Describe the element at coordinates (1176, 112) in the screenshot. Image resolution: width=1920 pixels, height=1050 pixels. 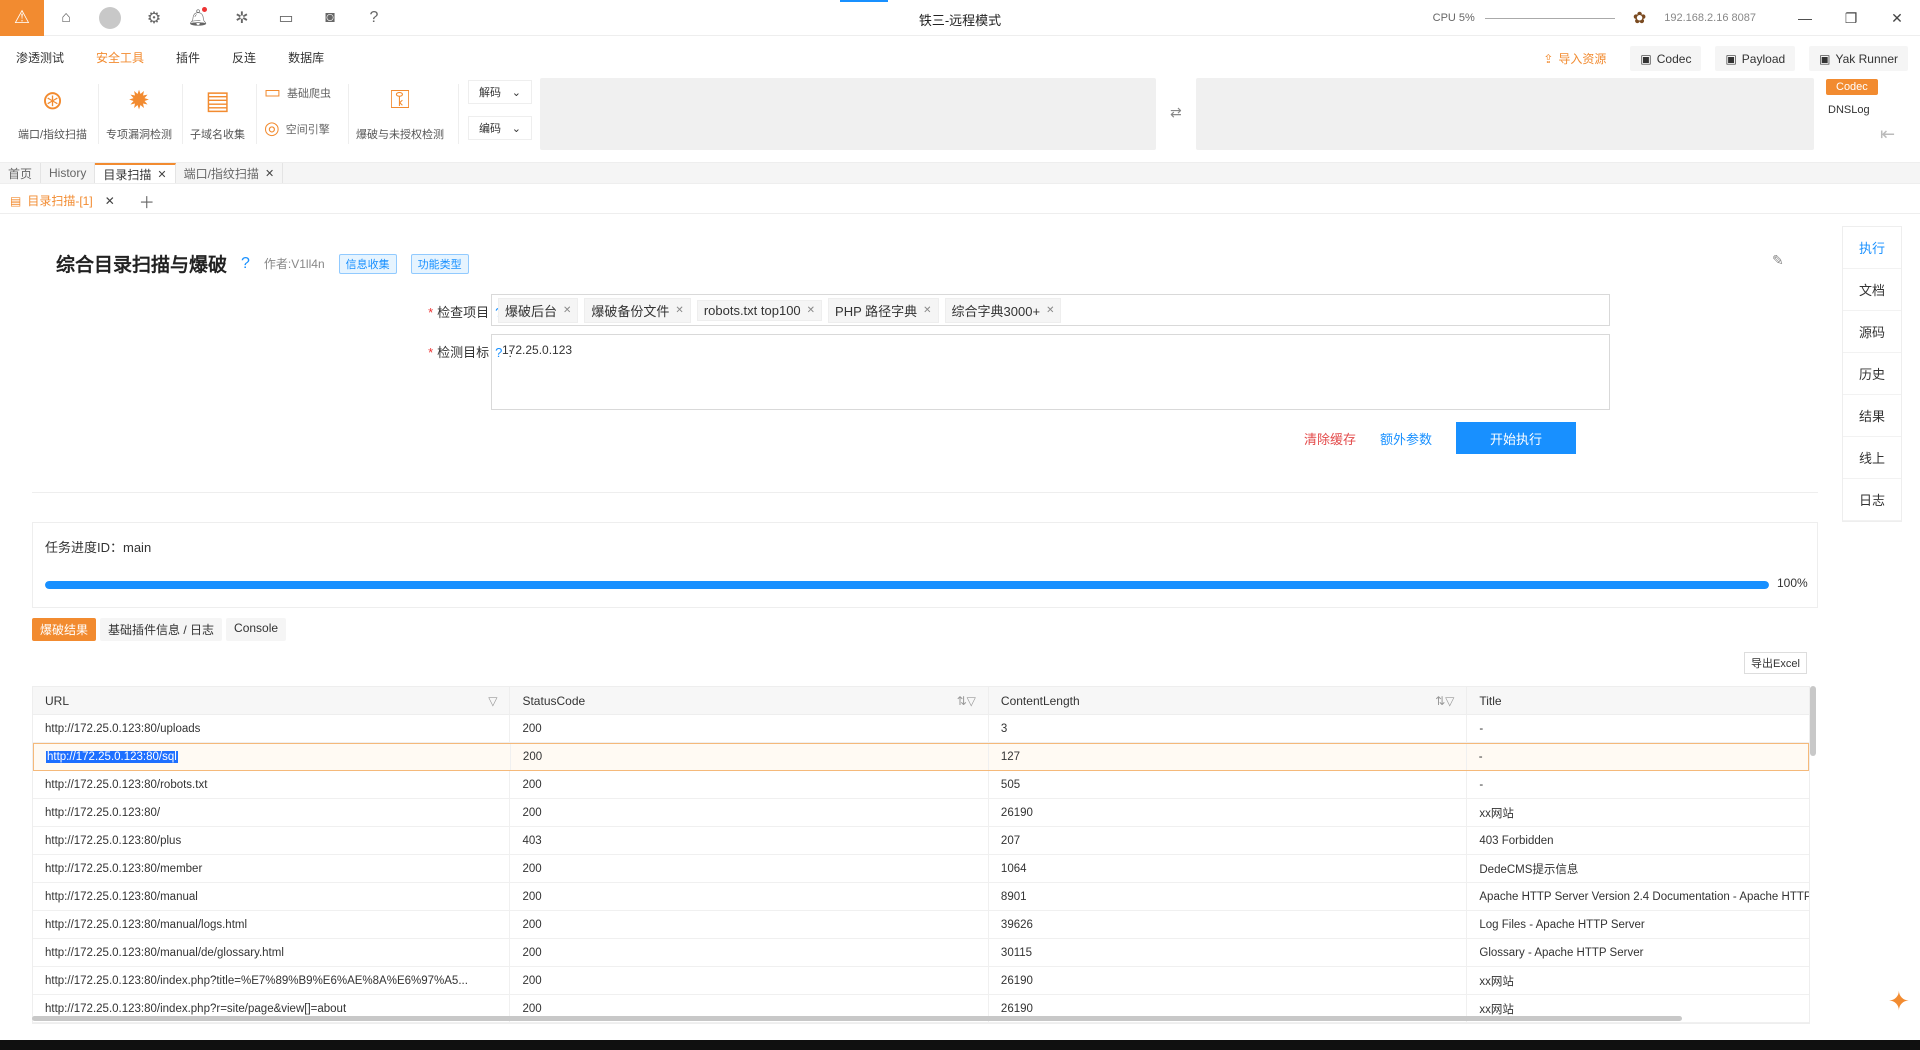
I see `swap-icon: ⇄` at that location.